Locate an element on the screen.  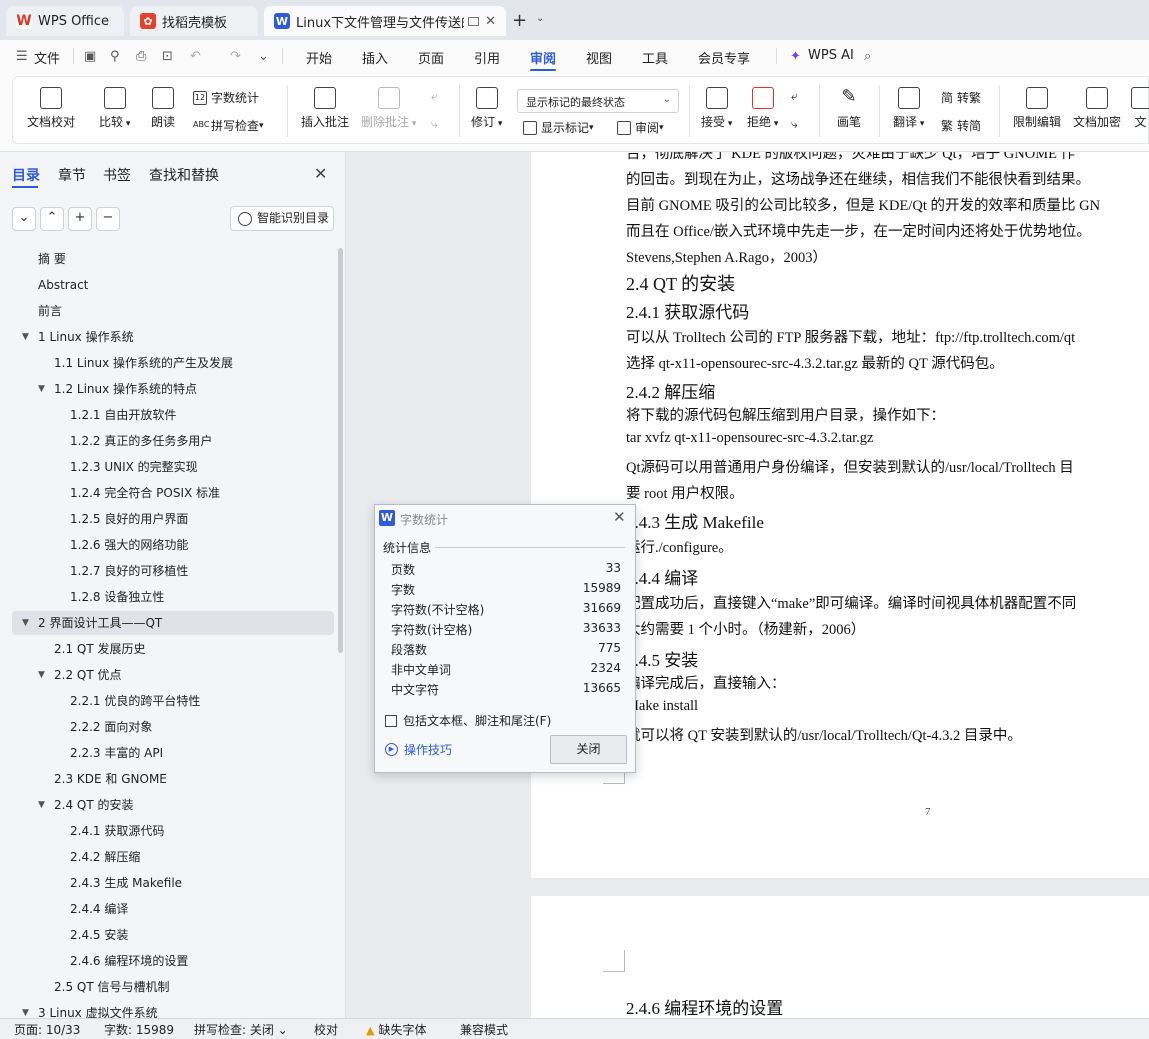
translate-button: 翻译 ▾ is located at coordinates (908, 108).